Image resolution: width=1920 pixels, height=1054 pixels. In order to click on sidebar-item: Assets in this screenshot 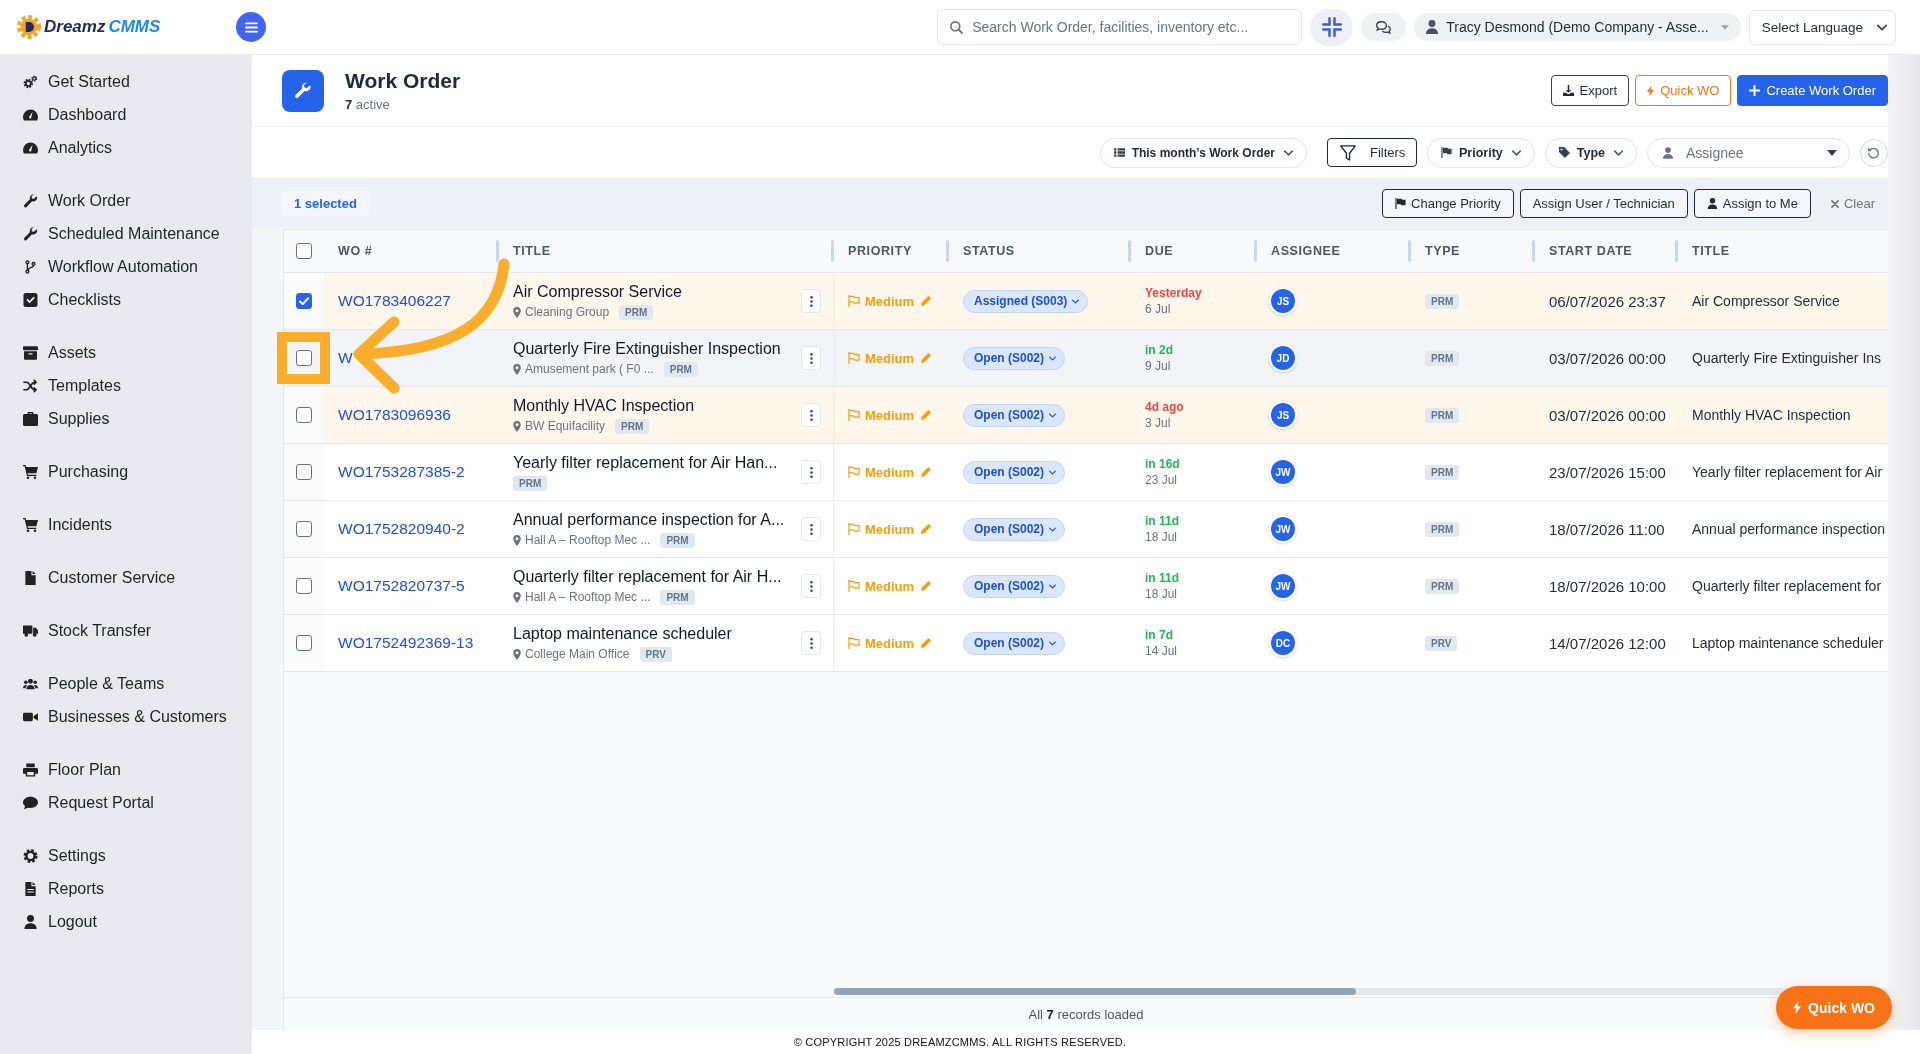, I will do `click(126, 352)`.